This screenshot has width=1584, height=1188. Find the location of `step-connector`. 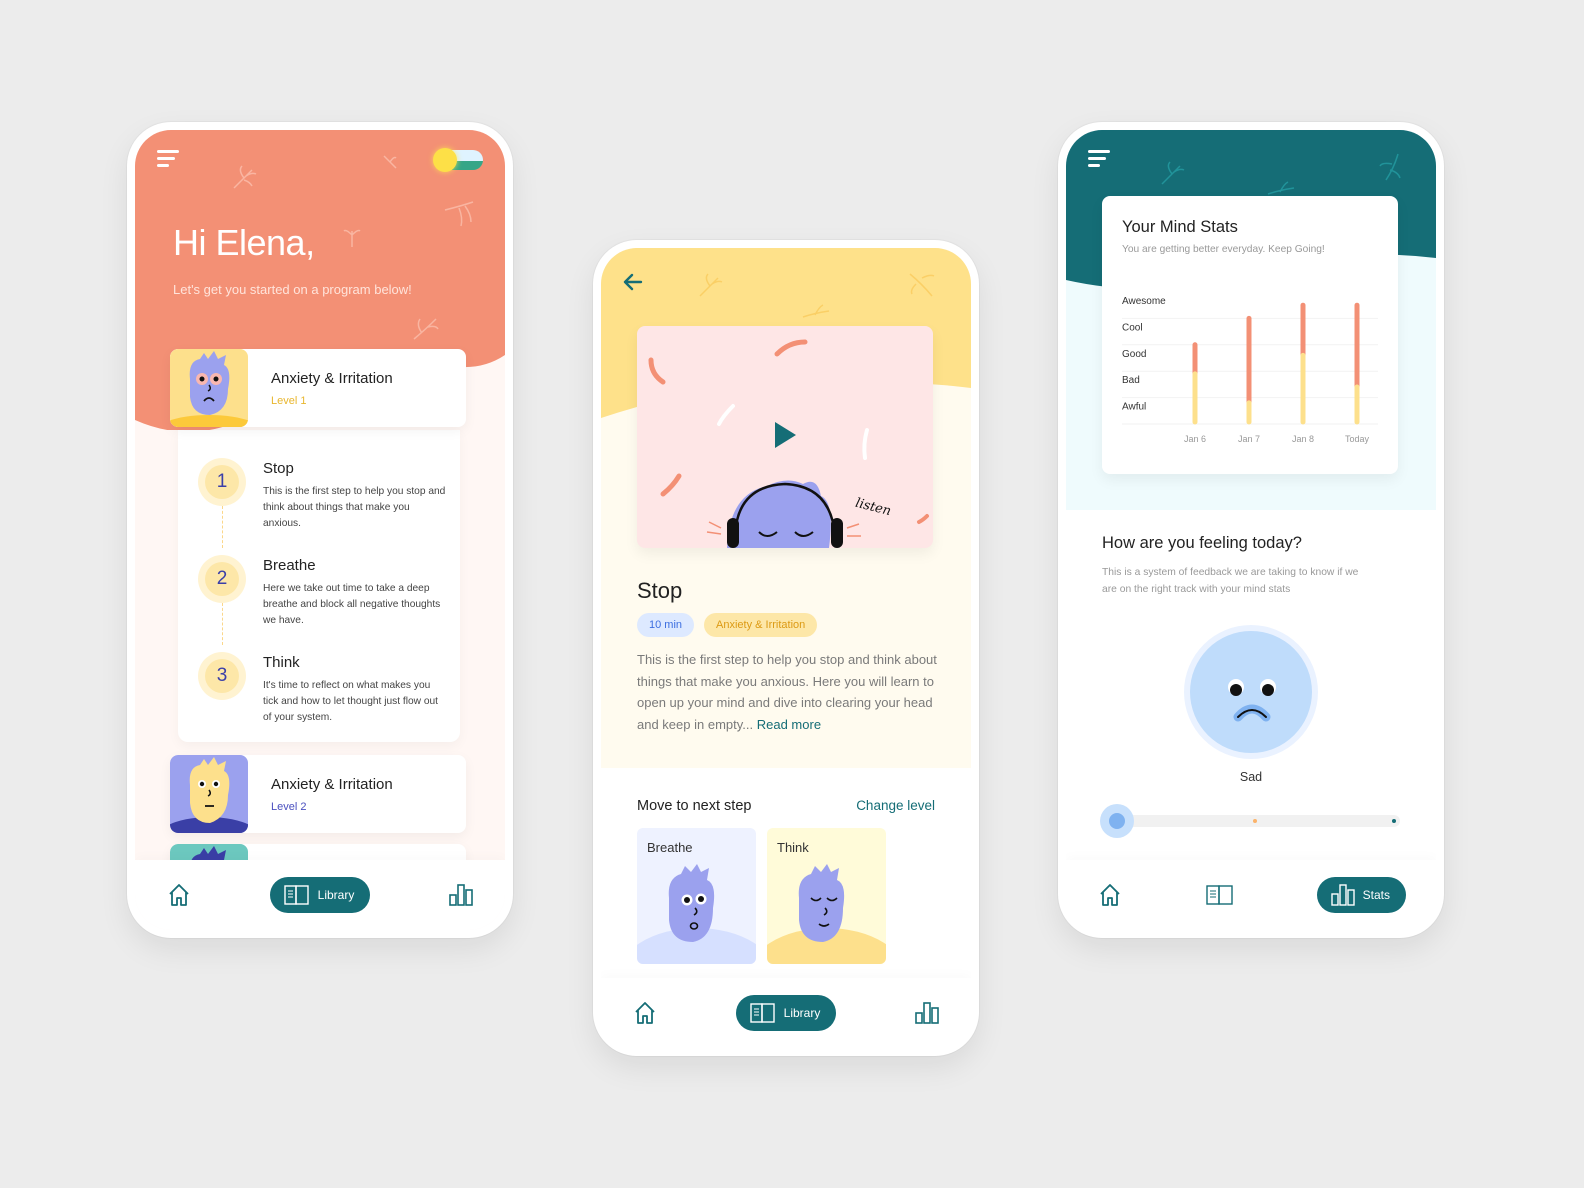

step-connector is located at coordinates (222, 624).